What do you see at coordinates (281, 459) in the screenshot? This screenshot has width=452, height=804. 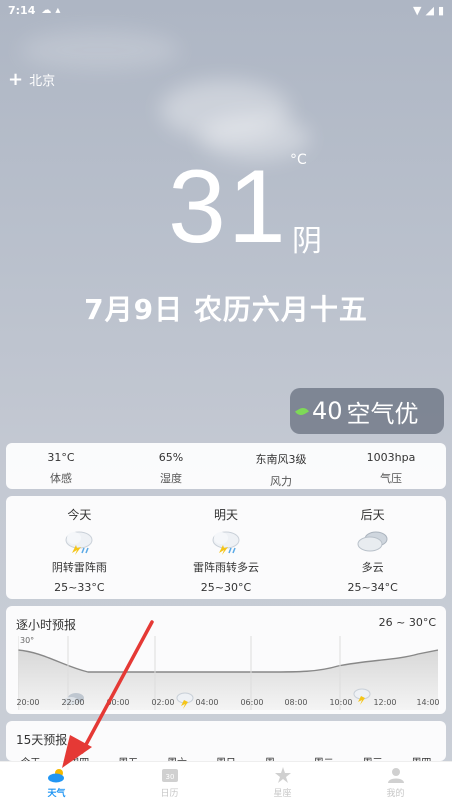 I see `detail-value: 东南风3级` at bounding box center [281, 459].